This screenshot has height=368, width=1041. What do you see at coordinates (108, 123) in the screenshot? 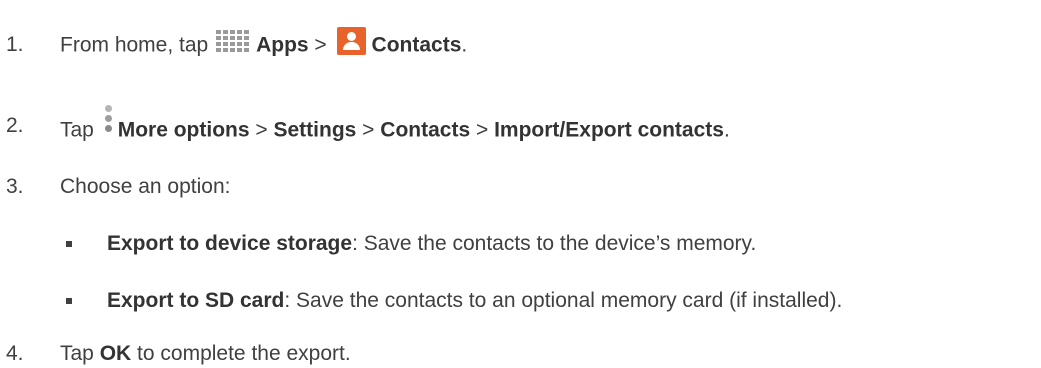
I see `more-options-icon` at bounding box center [108, 123].